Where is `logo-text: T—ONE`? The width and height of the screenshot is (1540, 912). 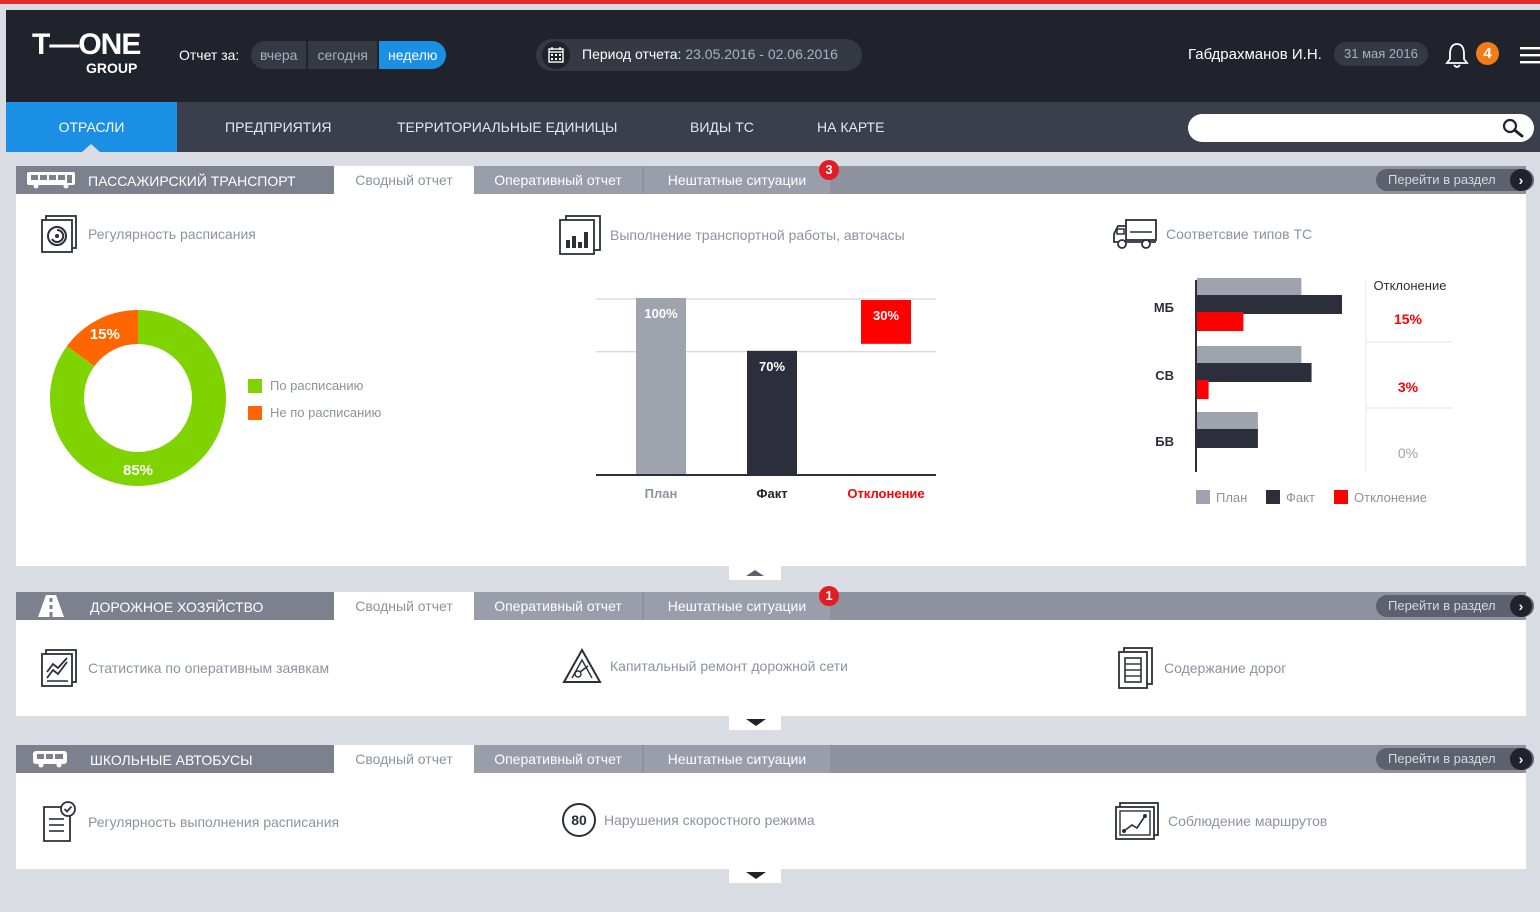
logo-text: T—ONE is located at coordinates (86, 44).